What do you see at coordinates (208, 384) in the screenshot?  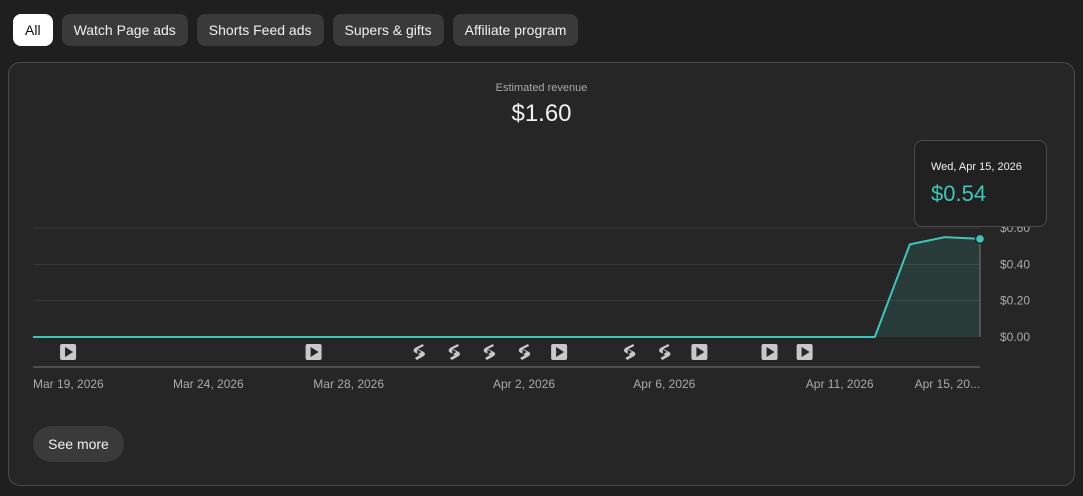 I see `x-tick-label: Mar 24, 2026` at bounding box center [208, 384].